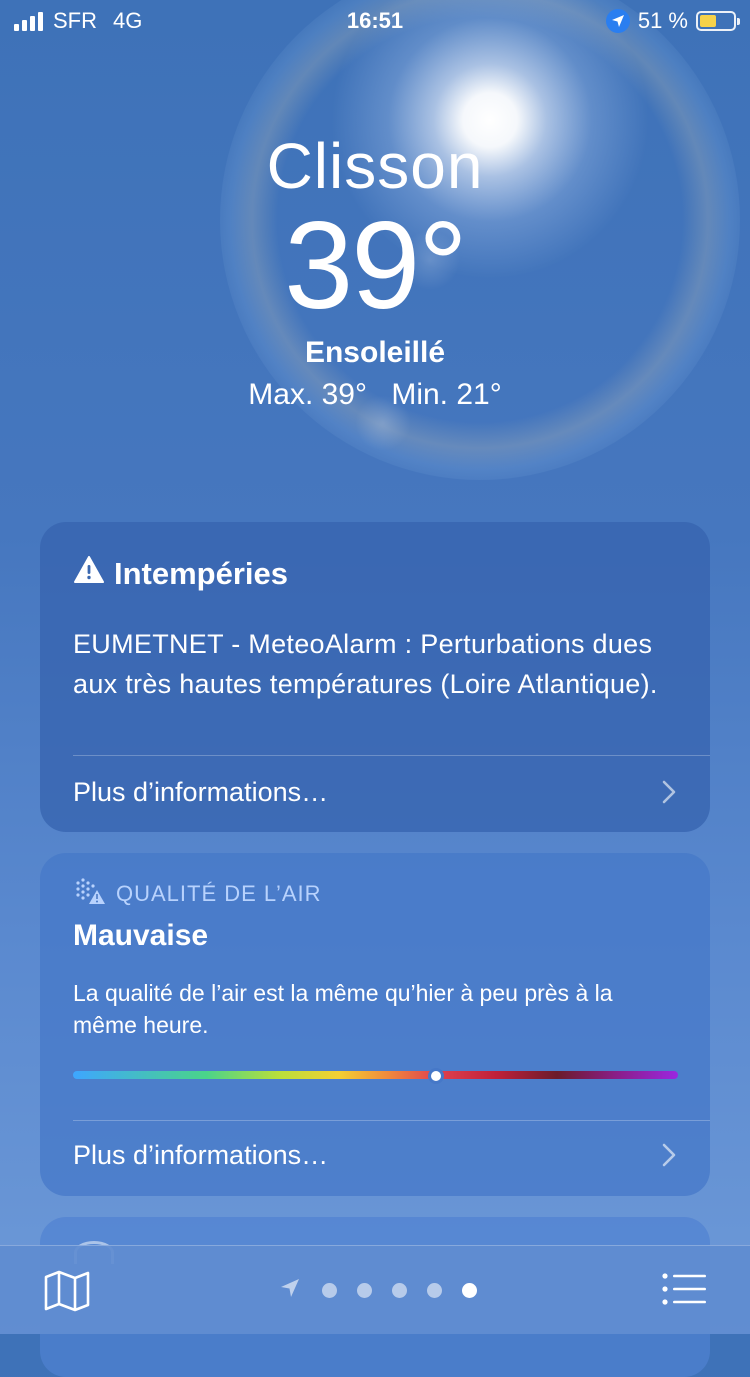 Image resolution: width=750 pixels, height=1377 pixels. I want to click on status-bar: SFR 4G 16:51 51 %, so click(375, 20).